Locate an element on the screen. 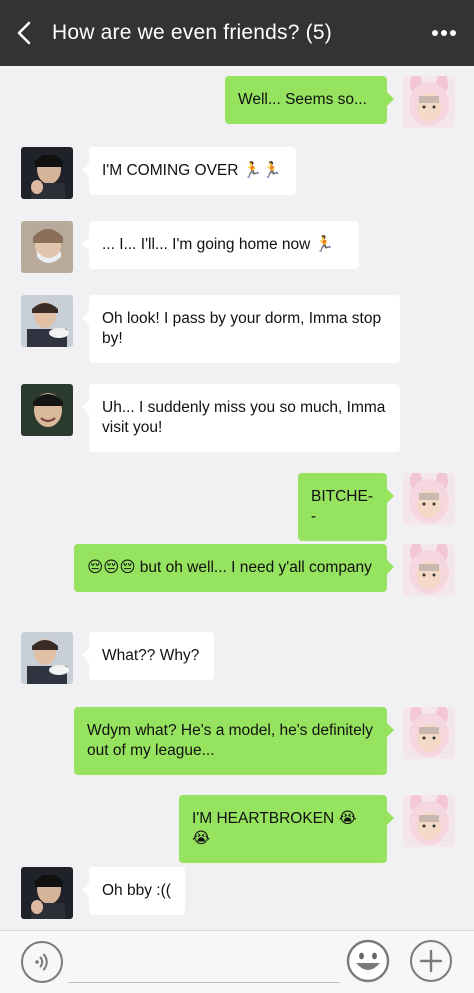  message-input is located at coordinates (204, 963).